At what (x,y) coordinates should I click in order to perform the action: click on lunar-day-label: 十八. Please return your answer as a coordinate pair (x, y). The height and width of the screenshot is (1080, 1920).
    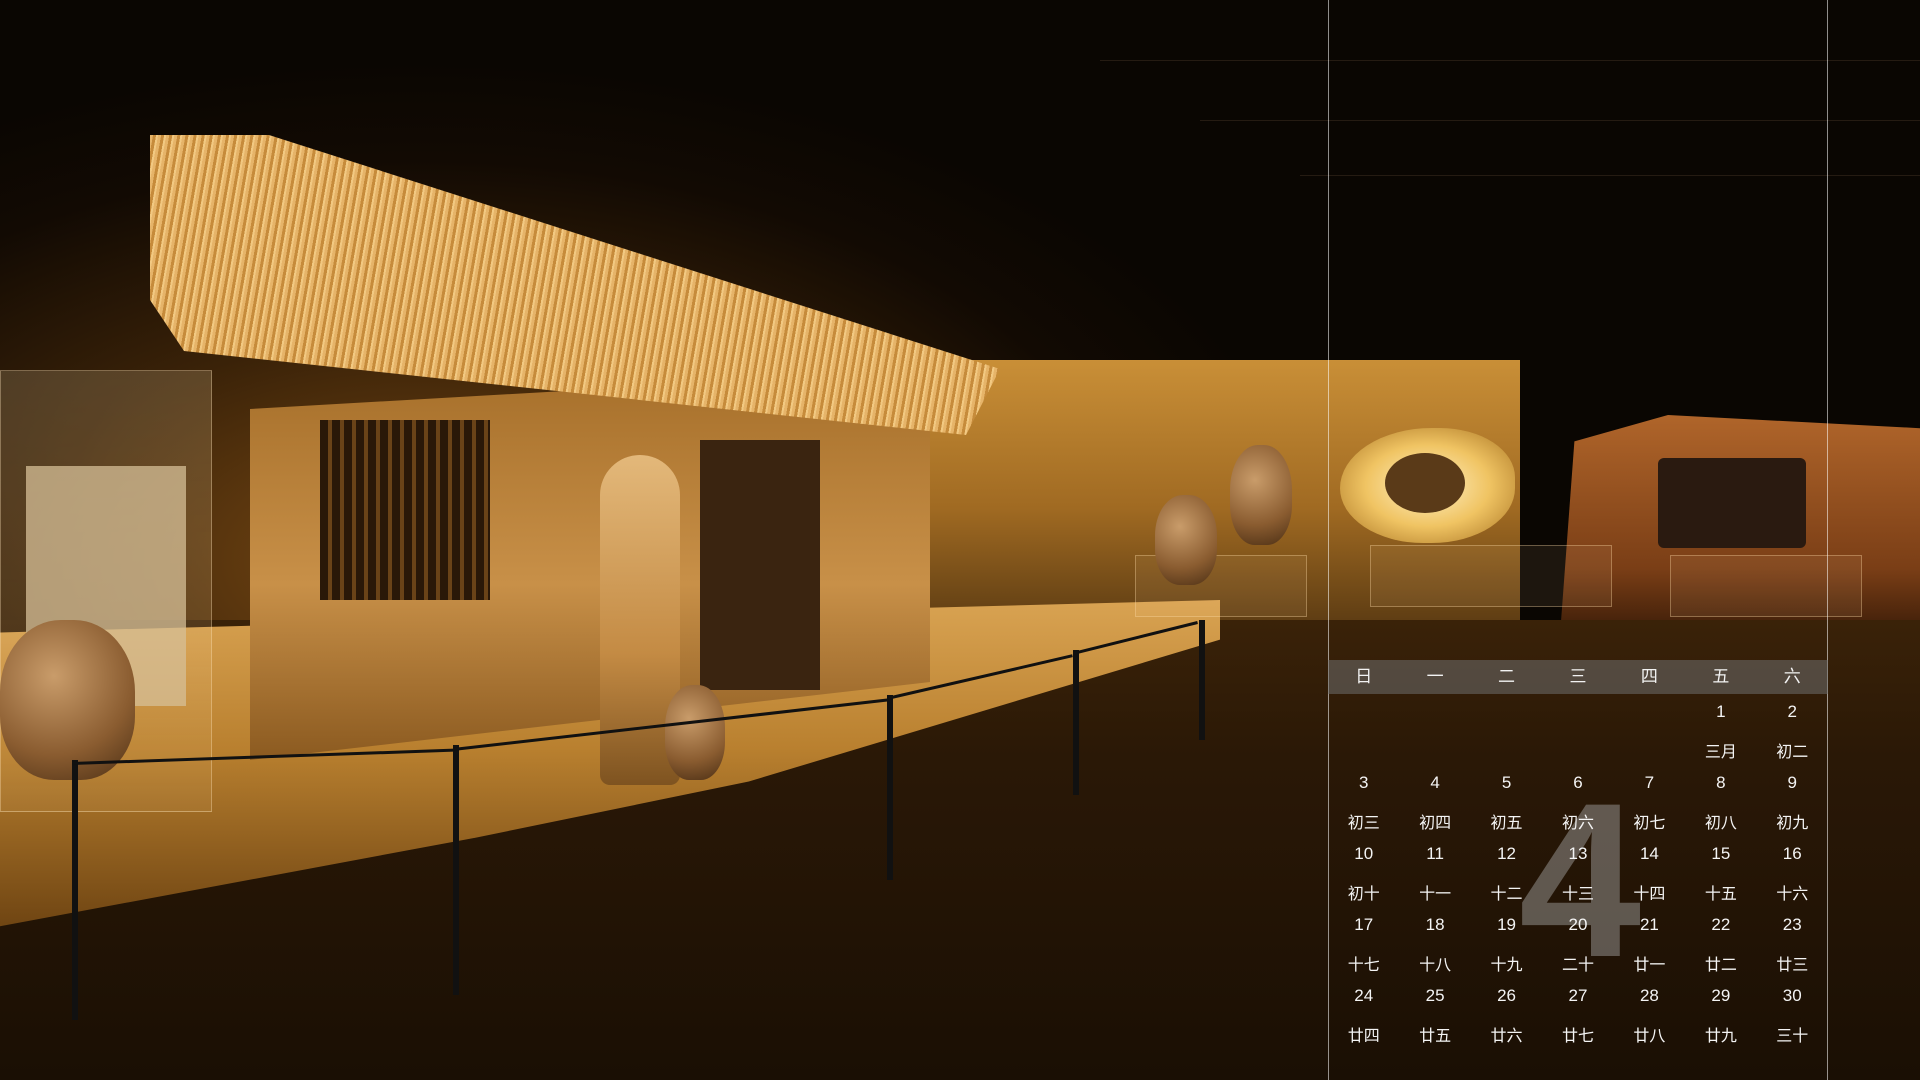
    Looking at the image, I should click on (1435, 964).